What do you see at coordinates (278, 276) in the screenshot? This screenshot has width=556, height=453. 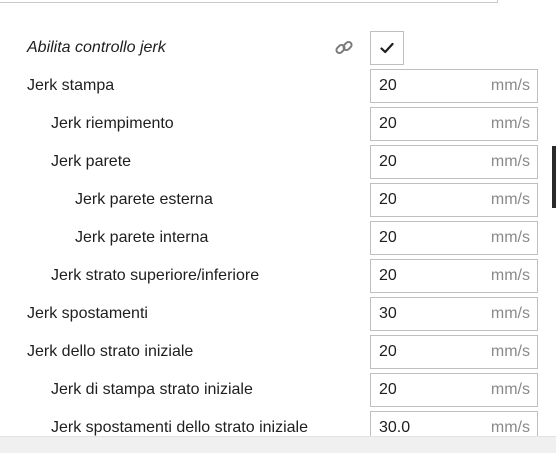 I see `setting-row-jerk-strato-superiore-inferiore: Jerk strato superiore/inferiore 20 mm/s` at bounding box center [278, 276].